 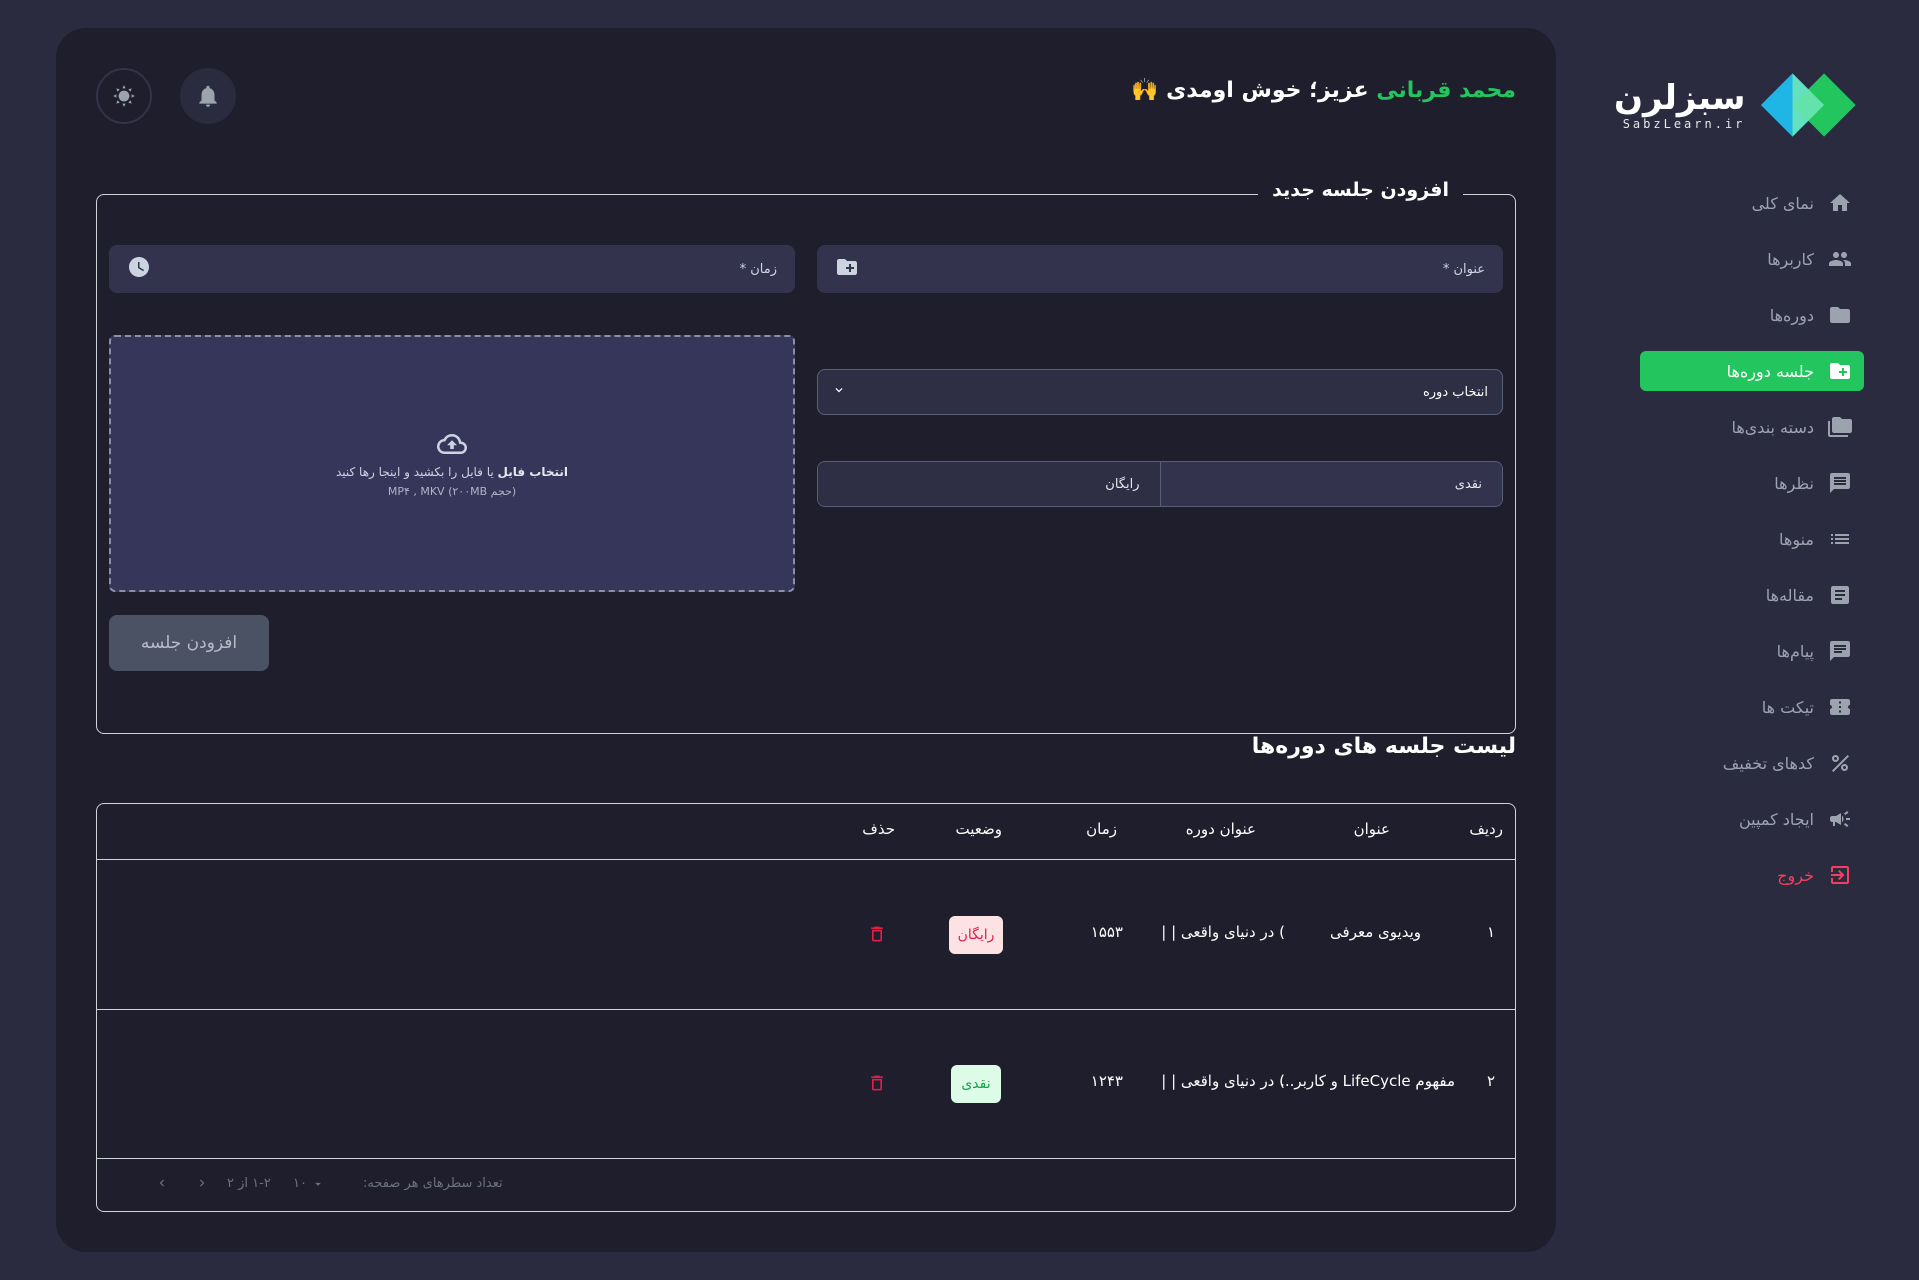 I want to click on comment-icon, so click(x=1840, y=483).